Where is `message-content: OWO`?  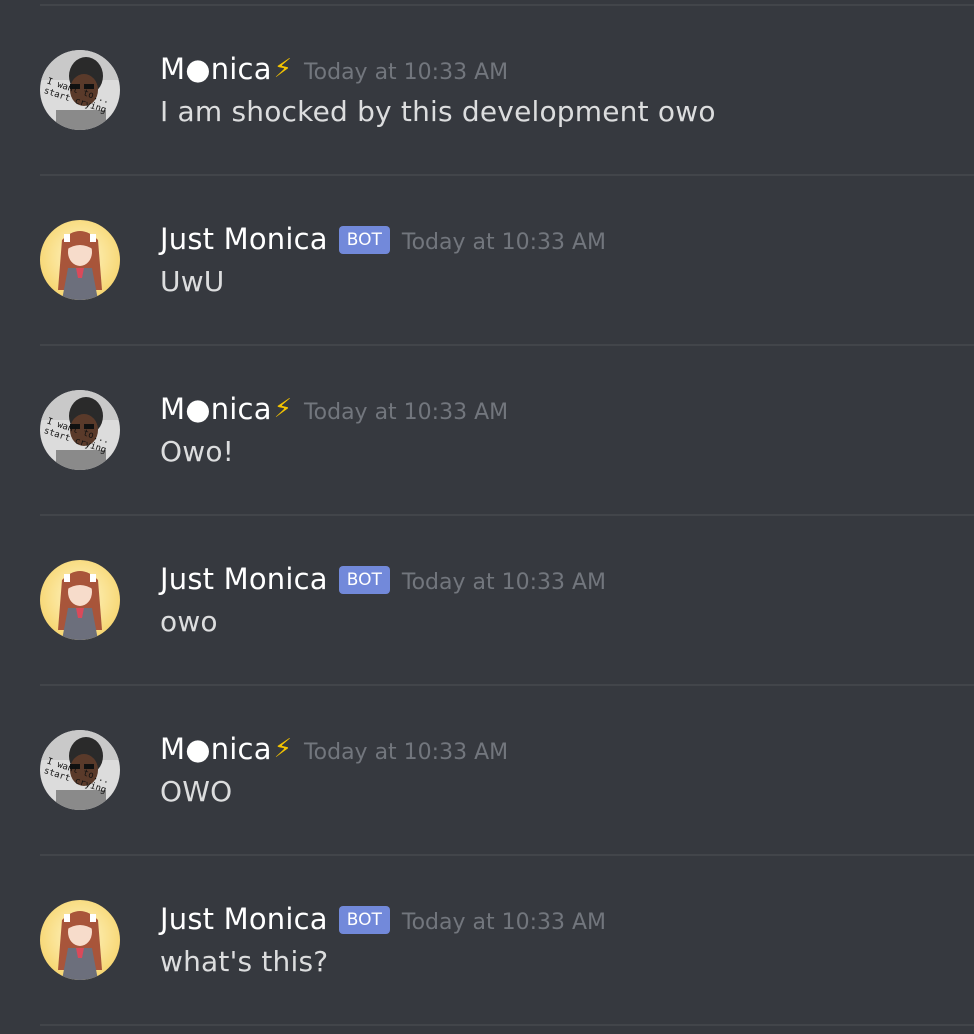
message-content: OWO is located at coordinates (196, 791).